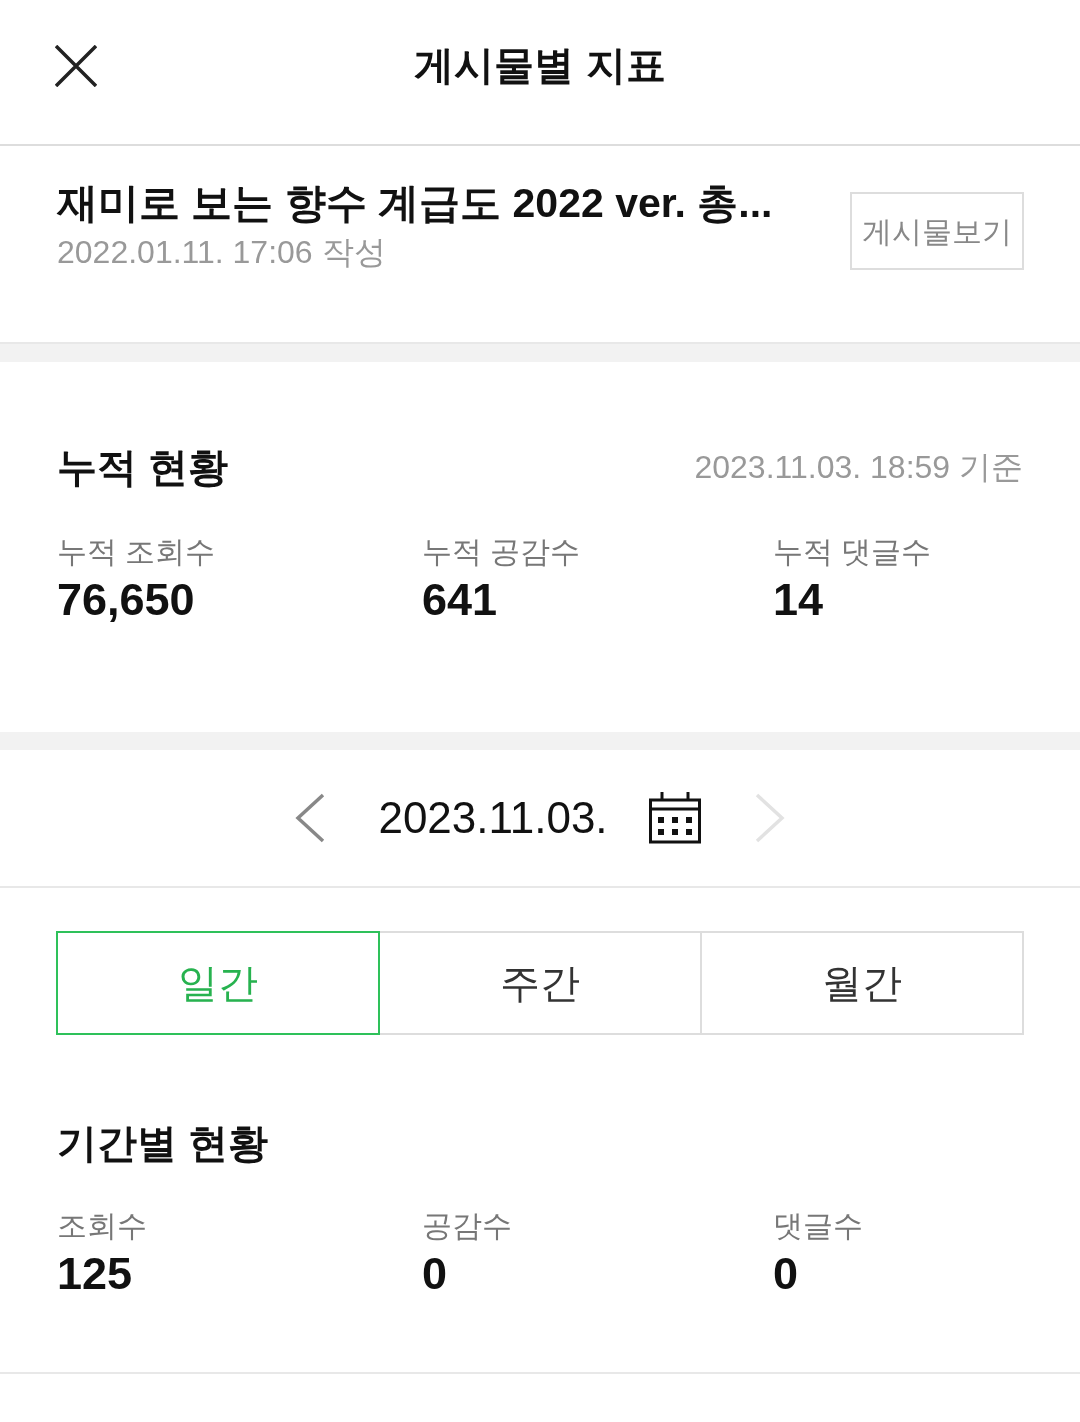 This screenshot has height=1422, width=1080. What do you see at coordinates (798, 600) in the screenshot?
I see `stat-value: 14` at bounding box center [798, 600].